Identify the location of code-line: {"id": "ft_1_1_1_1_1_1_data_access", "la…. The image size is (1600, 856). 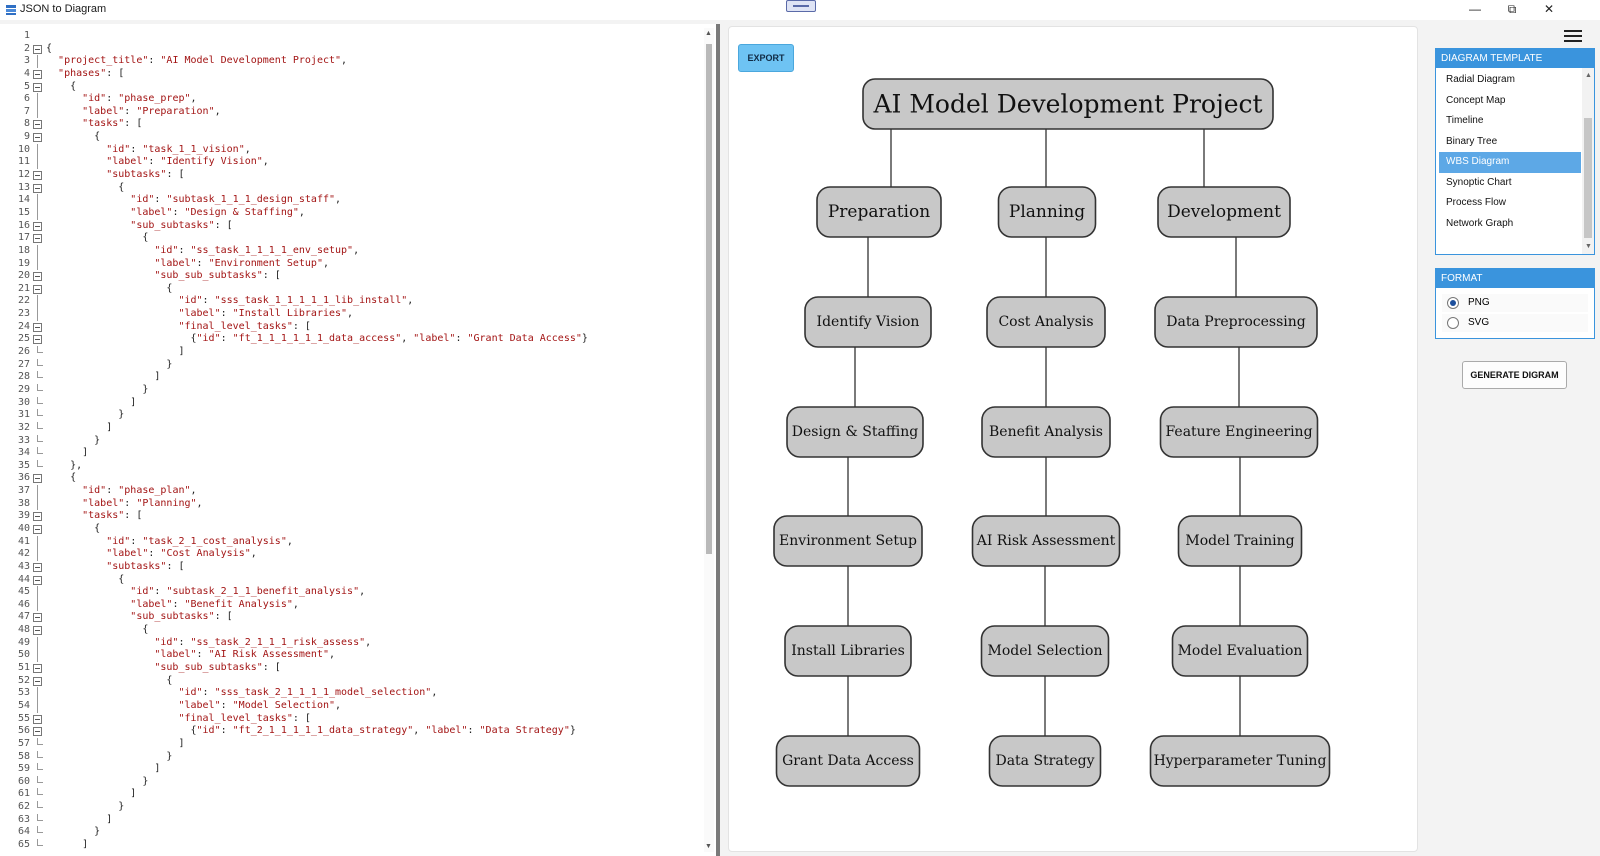
(317, 339).